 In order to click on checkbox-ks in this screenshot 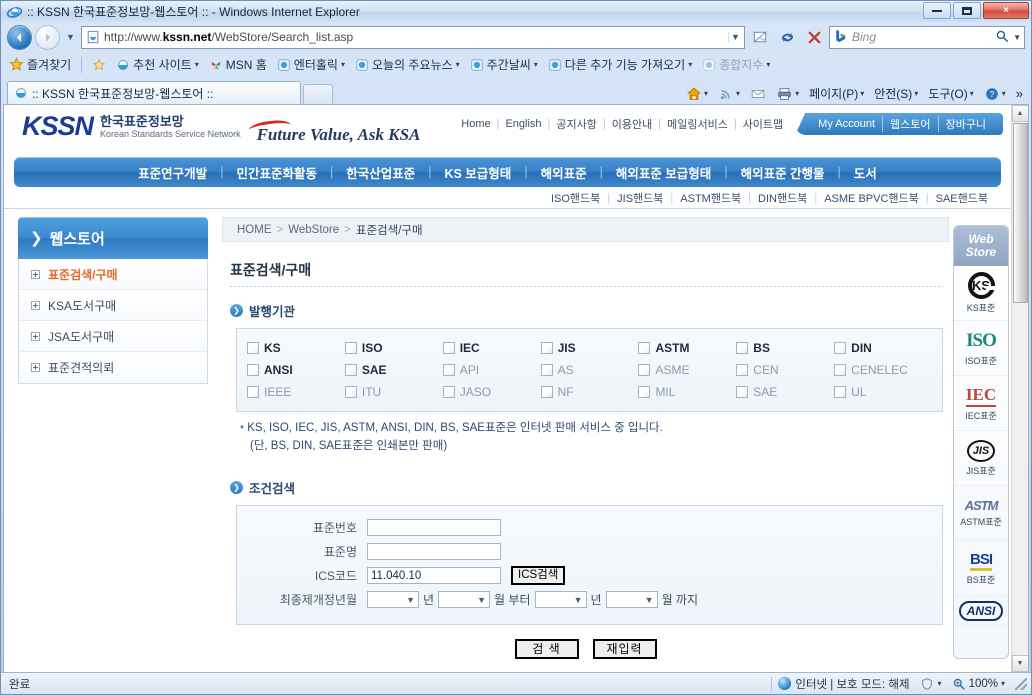, I will do `click(253, 348)`.